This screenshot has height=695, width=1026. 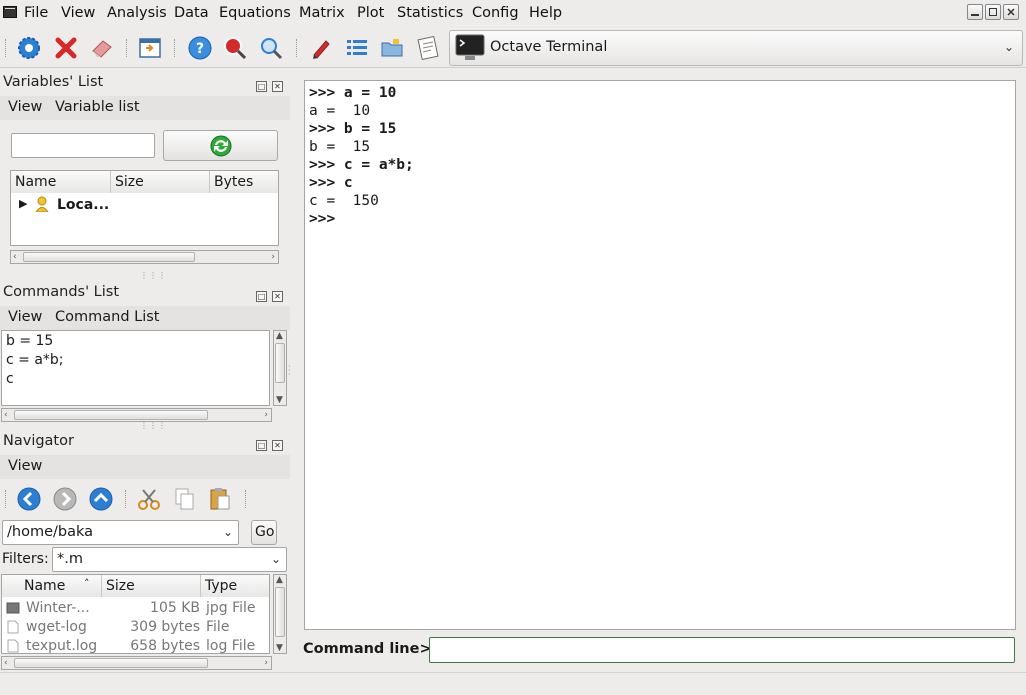 I want to click on filters-combo: *.m ⌄, so click(x=169, y=559).